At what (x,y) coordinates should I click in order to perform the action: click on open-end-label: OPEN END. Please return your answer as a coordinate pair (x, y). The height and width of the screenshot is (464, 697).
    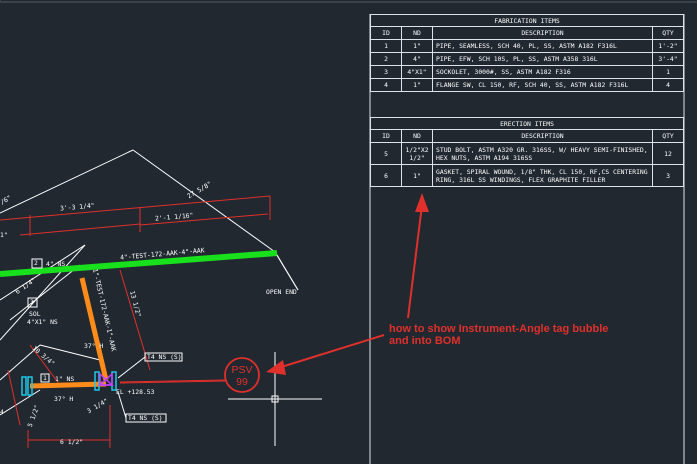
    Looking at the image, I should click on (281, 292).